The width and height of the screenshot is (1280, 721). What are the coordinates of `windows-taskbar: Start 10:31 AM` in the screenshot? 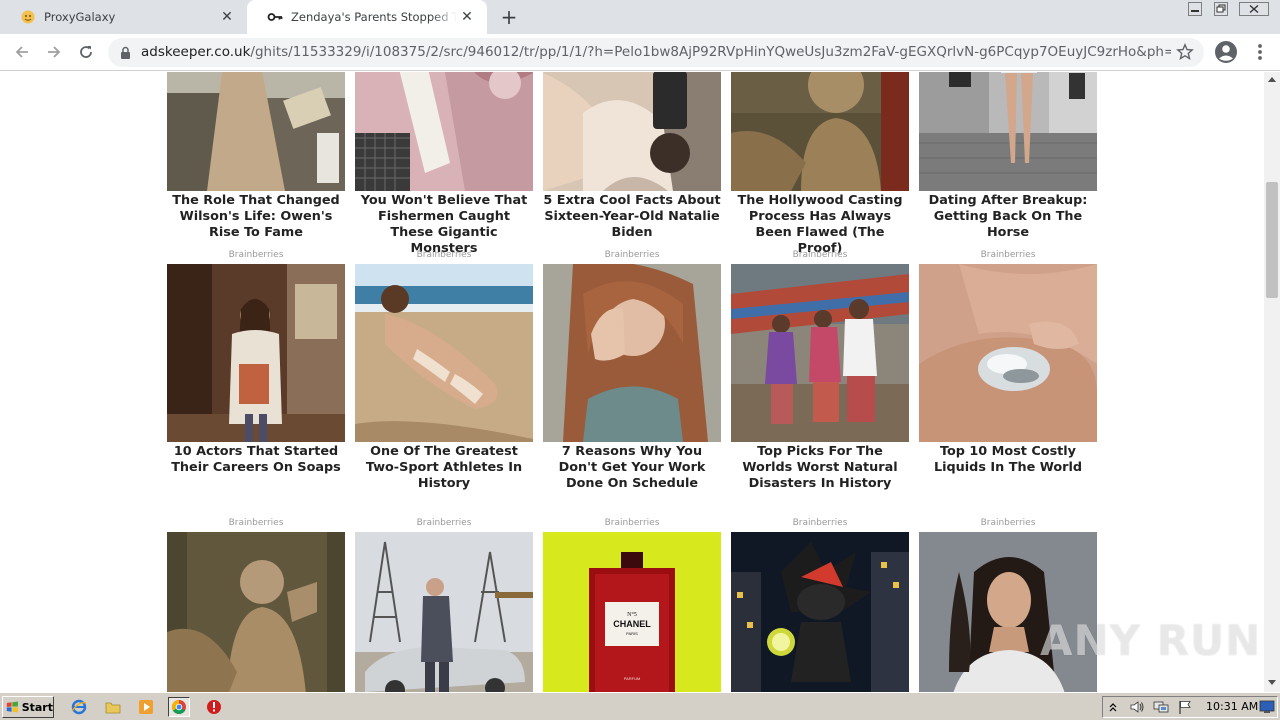 It's located at (640, 706).